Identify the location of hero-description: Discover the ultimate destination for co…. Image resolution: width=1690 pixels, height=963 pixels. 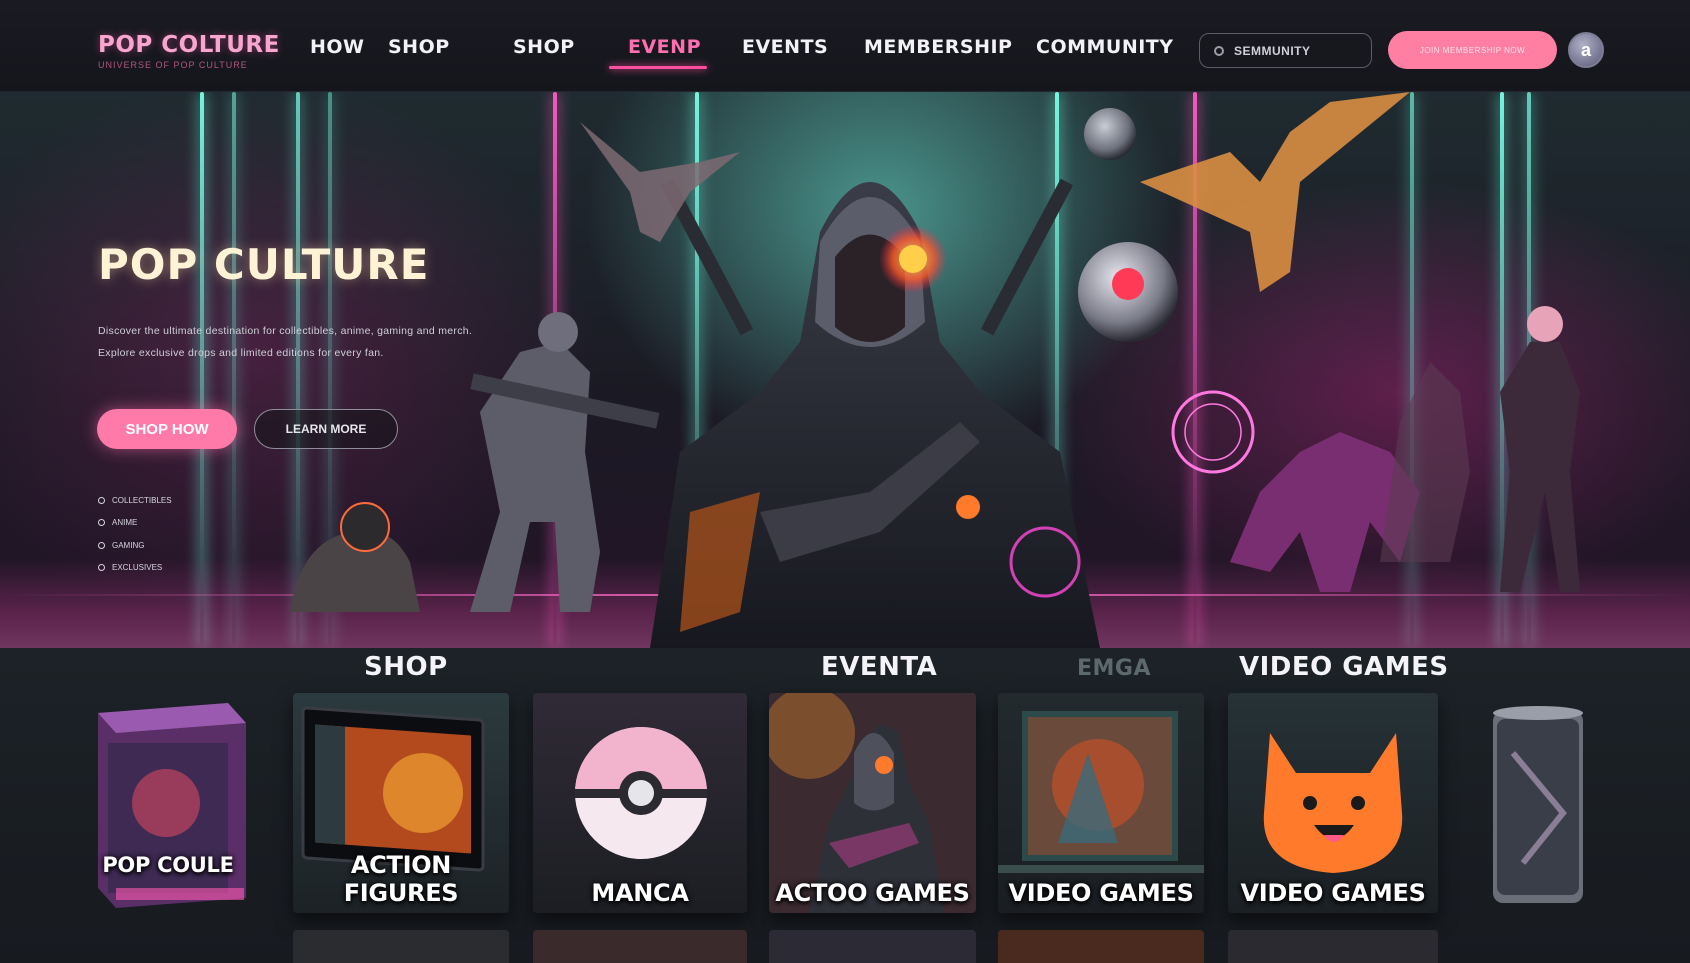
(285, 342).